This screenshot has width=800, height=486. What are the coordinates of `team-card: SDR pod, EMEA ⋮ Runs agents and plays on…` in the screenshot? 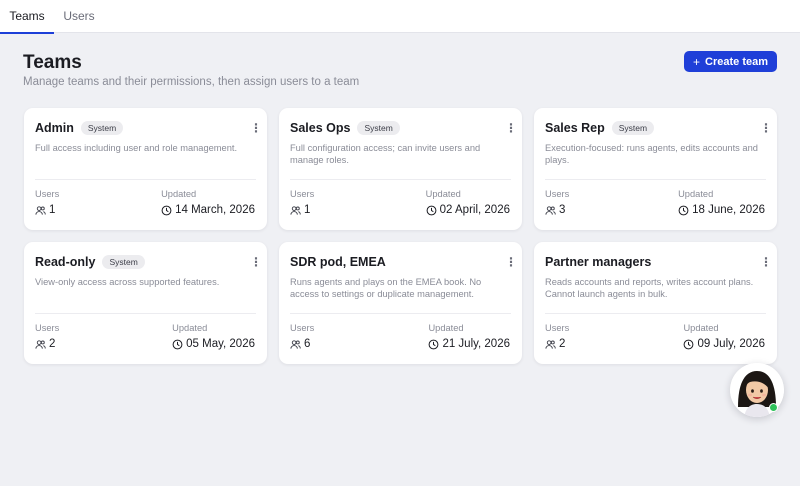 It's located at (400, 303).